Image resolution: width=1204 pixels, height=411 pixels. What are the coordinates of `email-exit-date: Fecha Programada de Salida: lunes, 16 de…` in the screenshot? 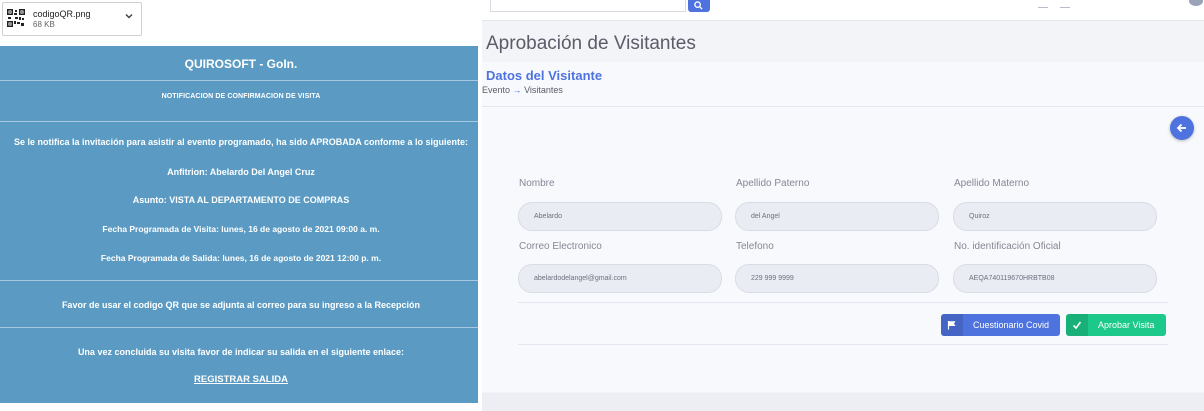 It's located at (241, 258).